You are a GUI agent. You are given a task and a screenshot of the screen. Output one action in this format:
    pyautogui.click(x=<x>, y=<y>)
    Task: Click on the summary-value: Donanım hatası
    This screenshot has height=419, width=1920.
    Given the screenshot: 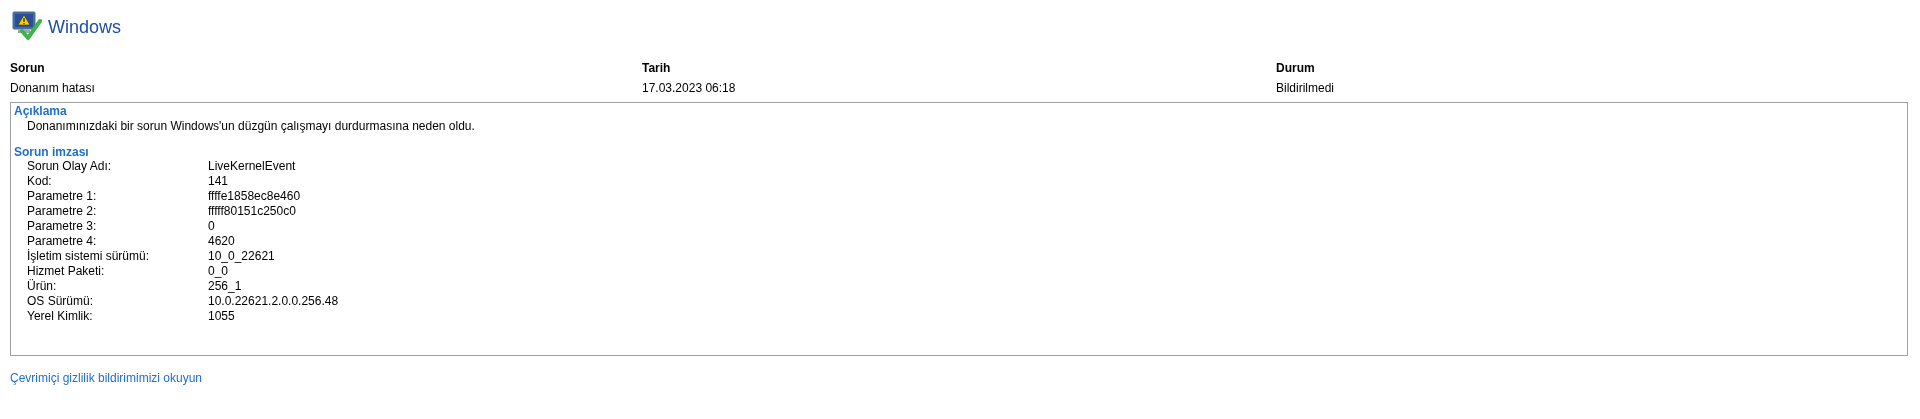 What is the action you would take?
    pyautogui.click(x=53, y=88)
    